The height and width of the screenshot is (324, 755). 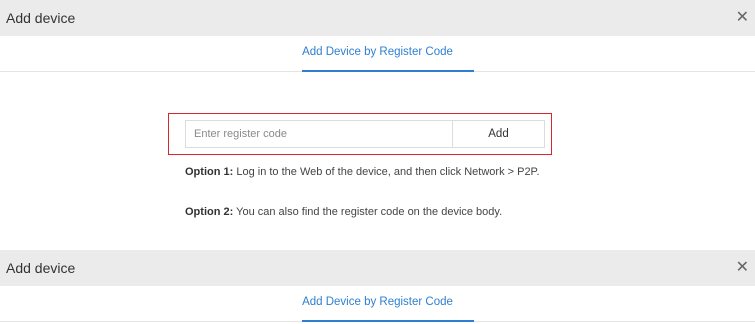 What do you see at coordinates (499, 134) in the screenshot?
I see `add-button: Add` at bounding box center [499, 134].